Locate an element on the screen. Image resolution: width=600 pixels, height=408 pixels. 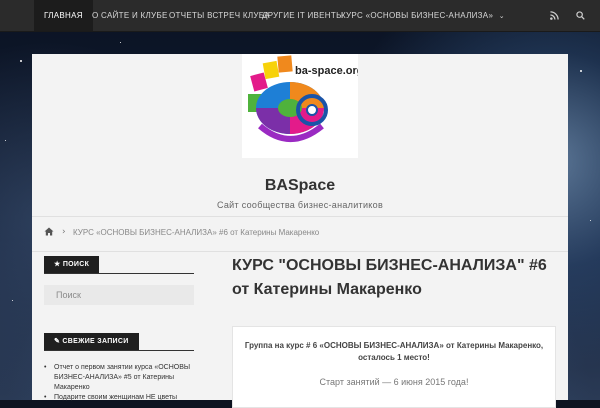
search-input is located at coordinates (119, 295).